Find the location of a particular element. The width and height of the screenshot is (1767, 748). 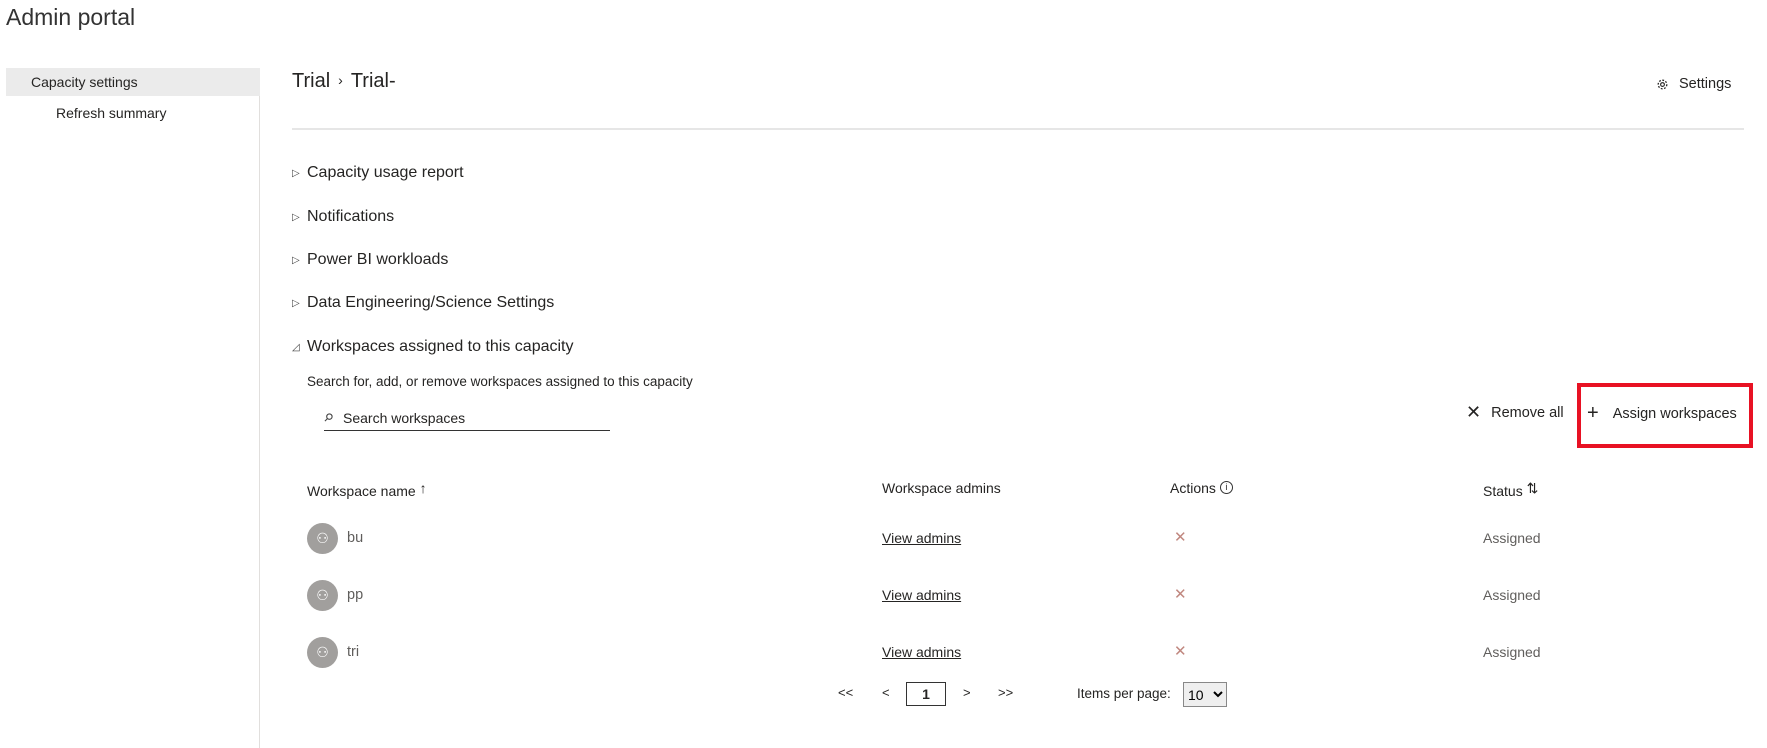

table-row: ⚇ tri View admins ✕ Assigned is located at coordinates (1027, 652).